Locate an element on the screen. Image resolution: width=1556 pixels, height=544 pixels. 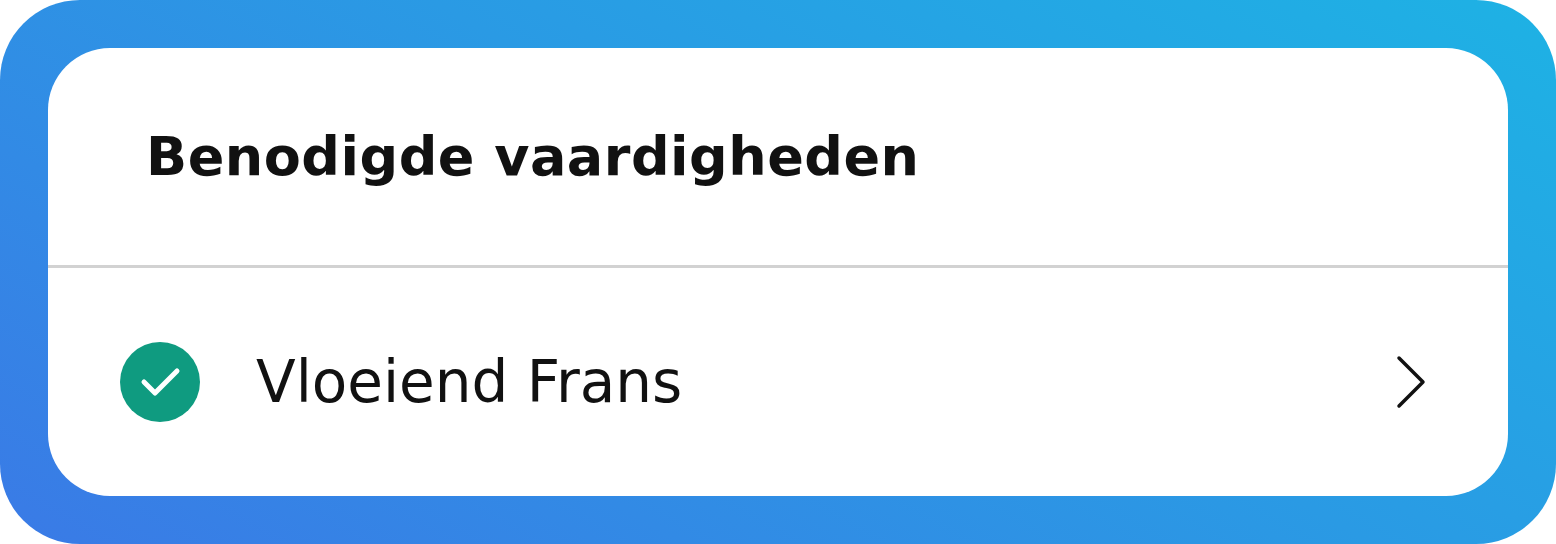
chevron-right-icon is located at coordinates (1411, 382).